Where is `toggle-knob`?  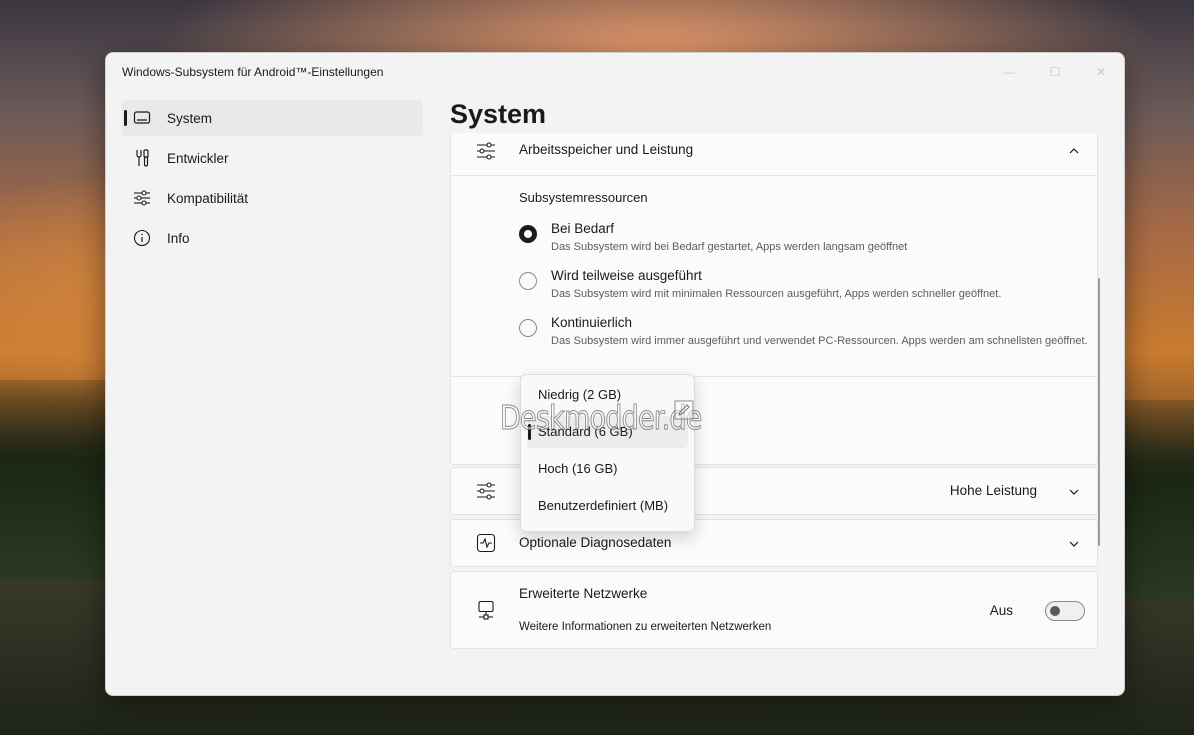 toggle-knob is located at coordinates (1055, 611).